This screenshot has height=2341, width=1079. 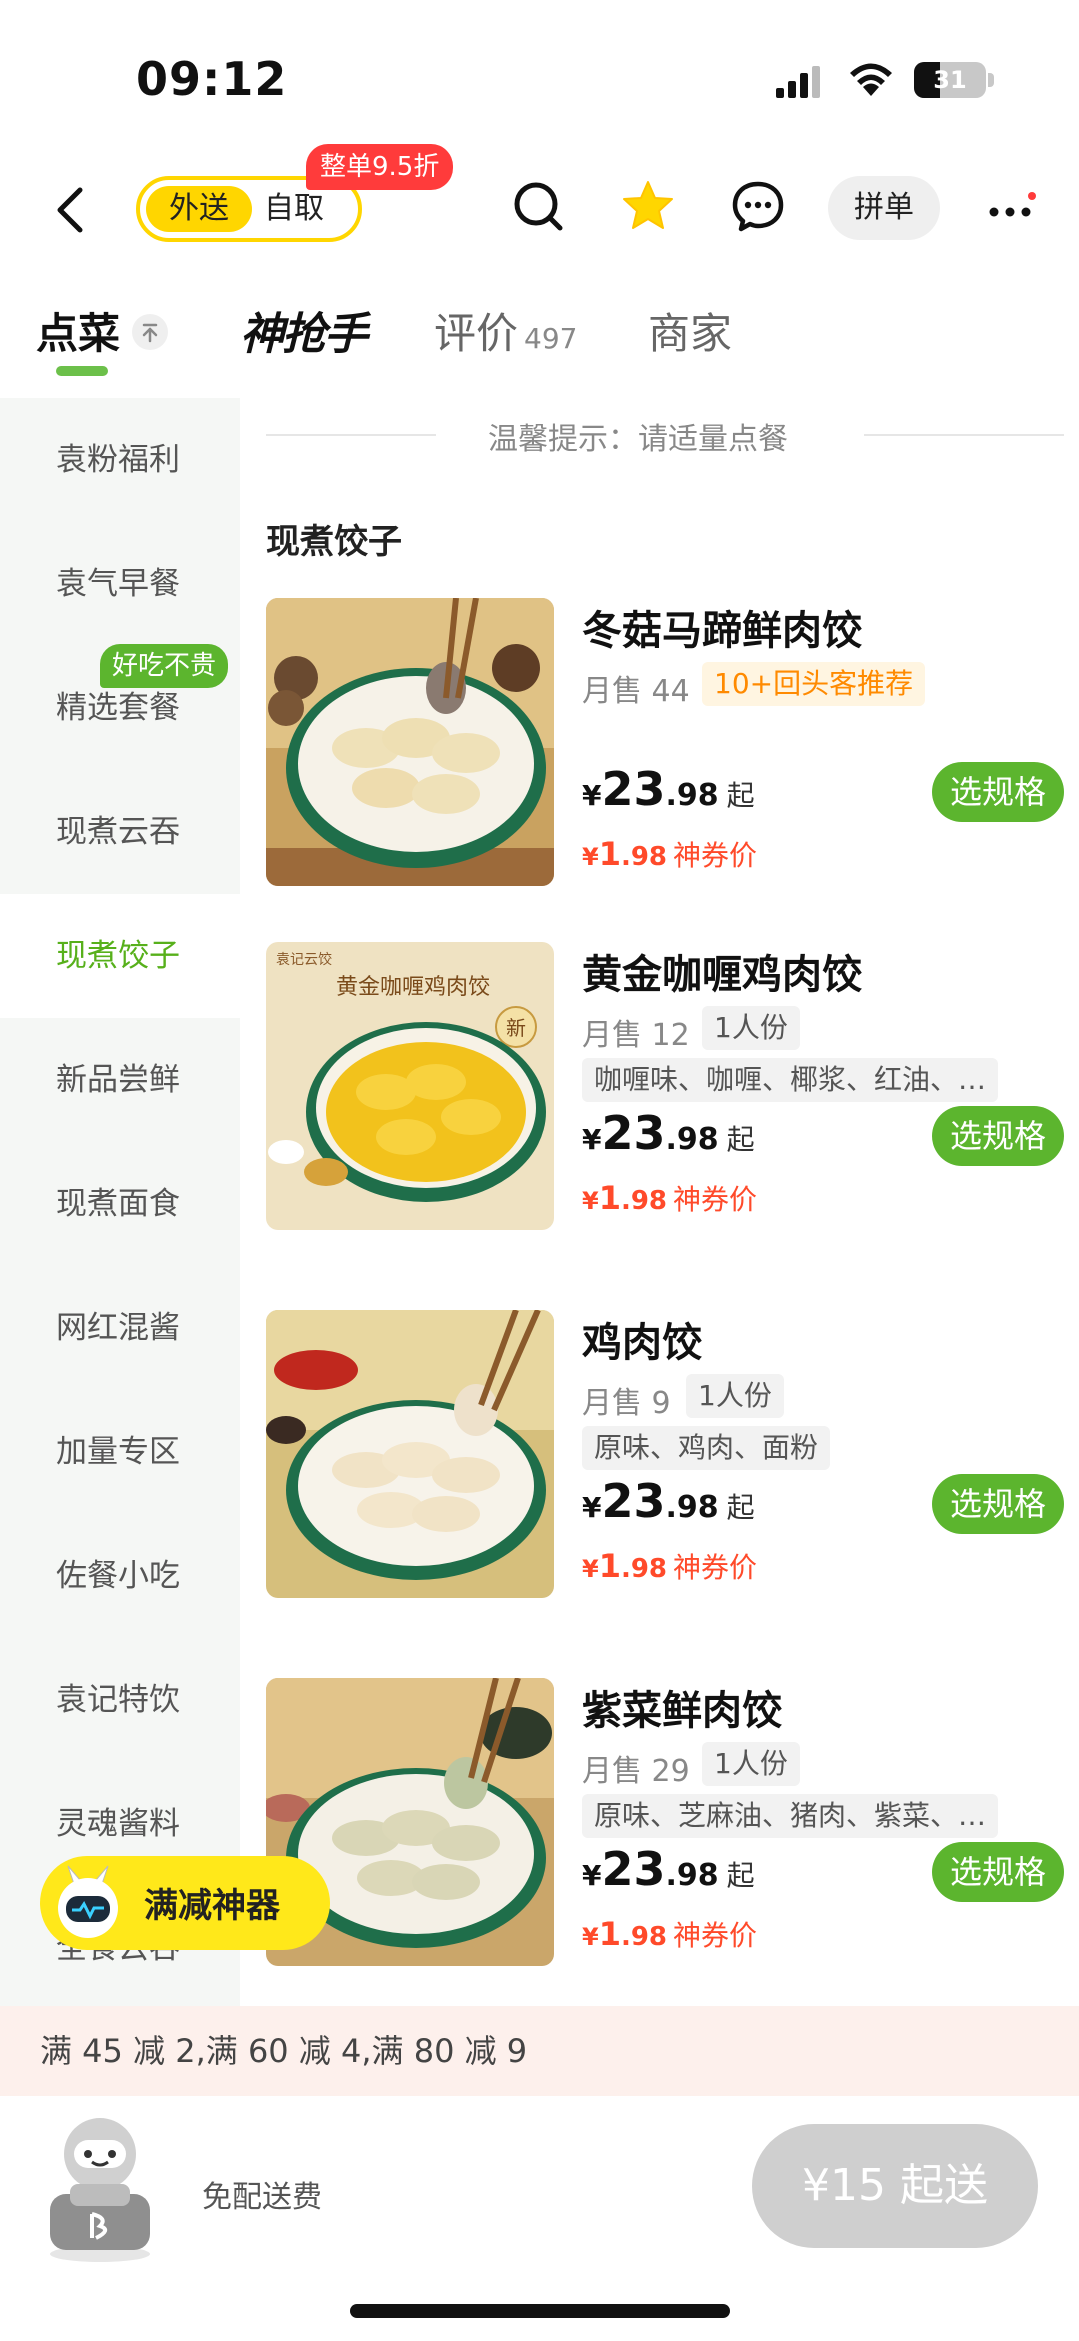 I want to click on back-icon, so click(x=70, y=210).